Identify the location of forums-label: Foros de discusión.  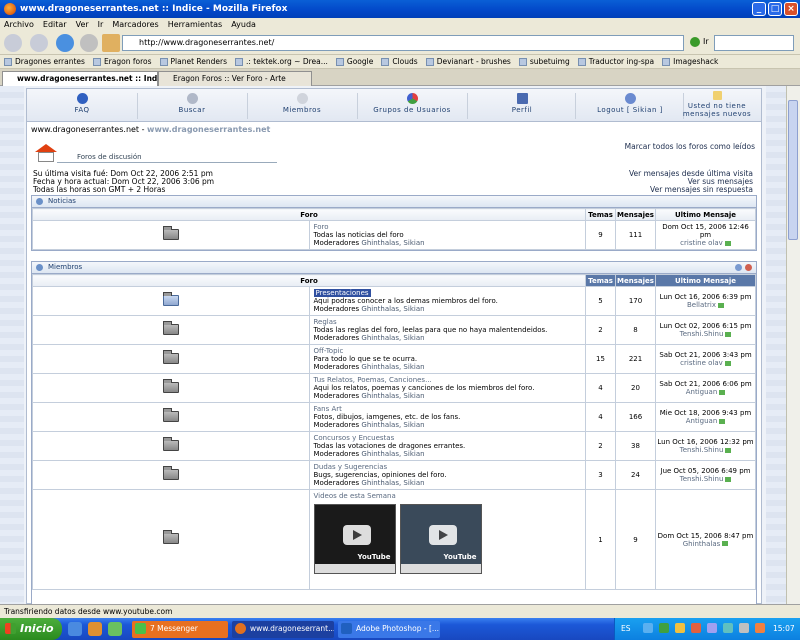
(167, 158).